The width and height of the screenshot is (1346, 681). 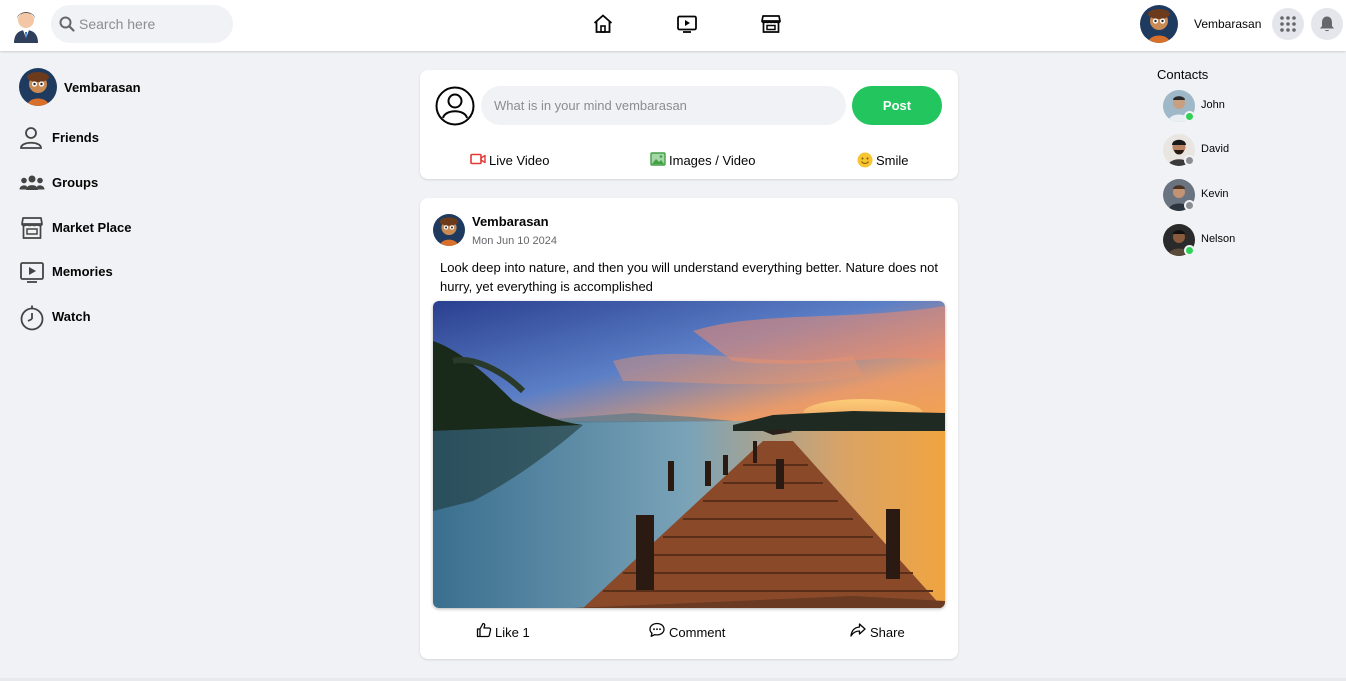 I want to click on post-date: Mon Jun 10 2024, so click(x=515, y=241).